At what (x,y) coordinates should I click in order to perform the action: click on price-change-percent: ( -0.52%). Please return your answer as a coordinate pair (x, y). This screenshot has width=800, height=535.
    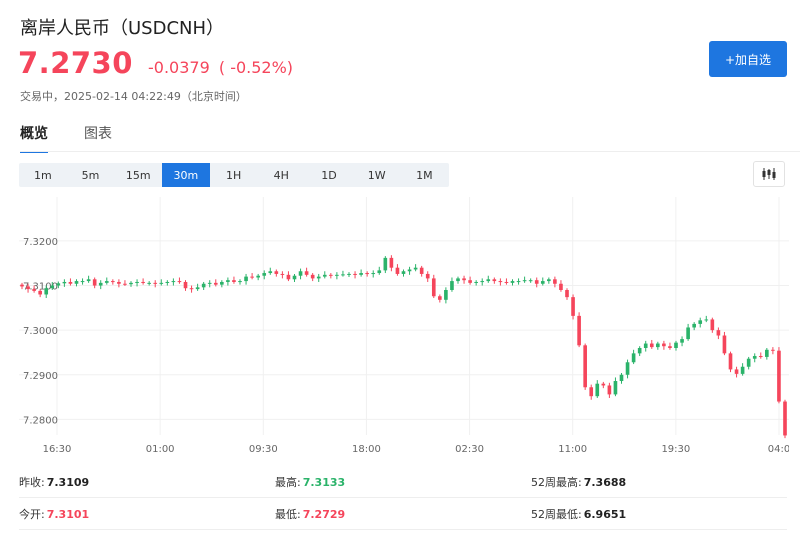
    Looking at the image, I should click on (256, 67).